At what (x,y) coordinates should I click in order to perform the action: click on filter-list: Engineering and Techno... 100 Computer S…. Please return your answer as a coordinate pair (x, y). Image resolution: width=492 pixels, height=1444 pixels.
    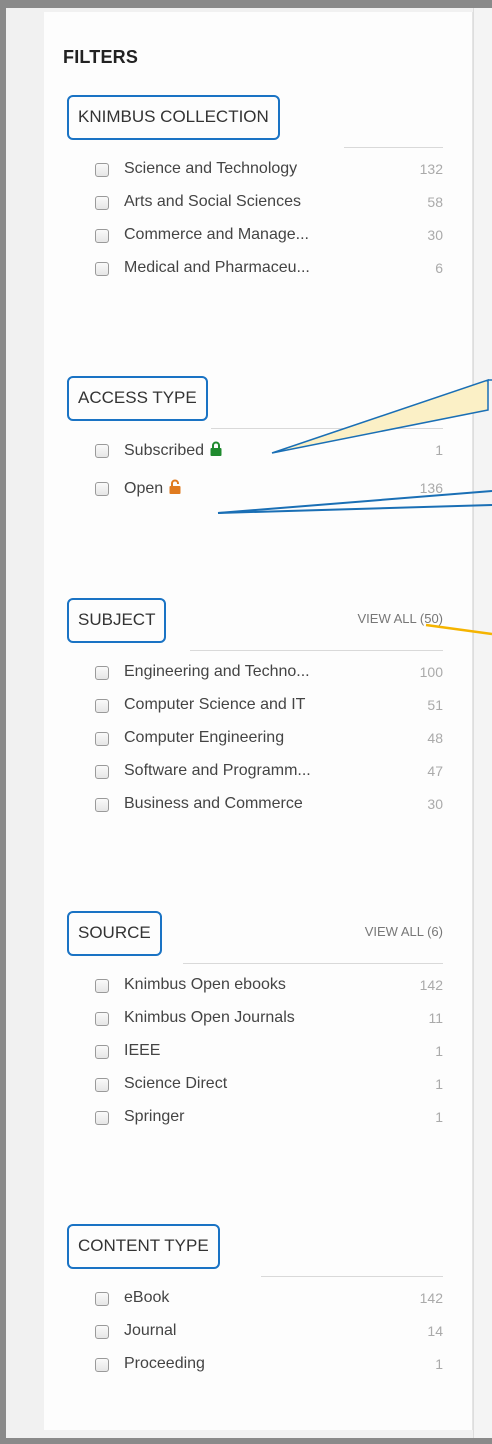
    Looking at the image, I should click on (253, 740).